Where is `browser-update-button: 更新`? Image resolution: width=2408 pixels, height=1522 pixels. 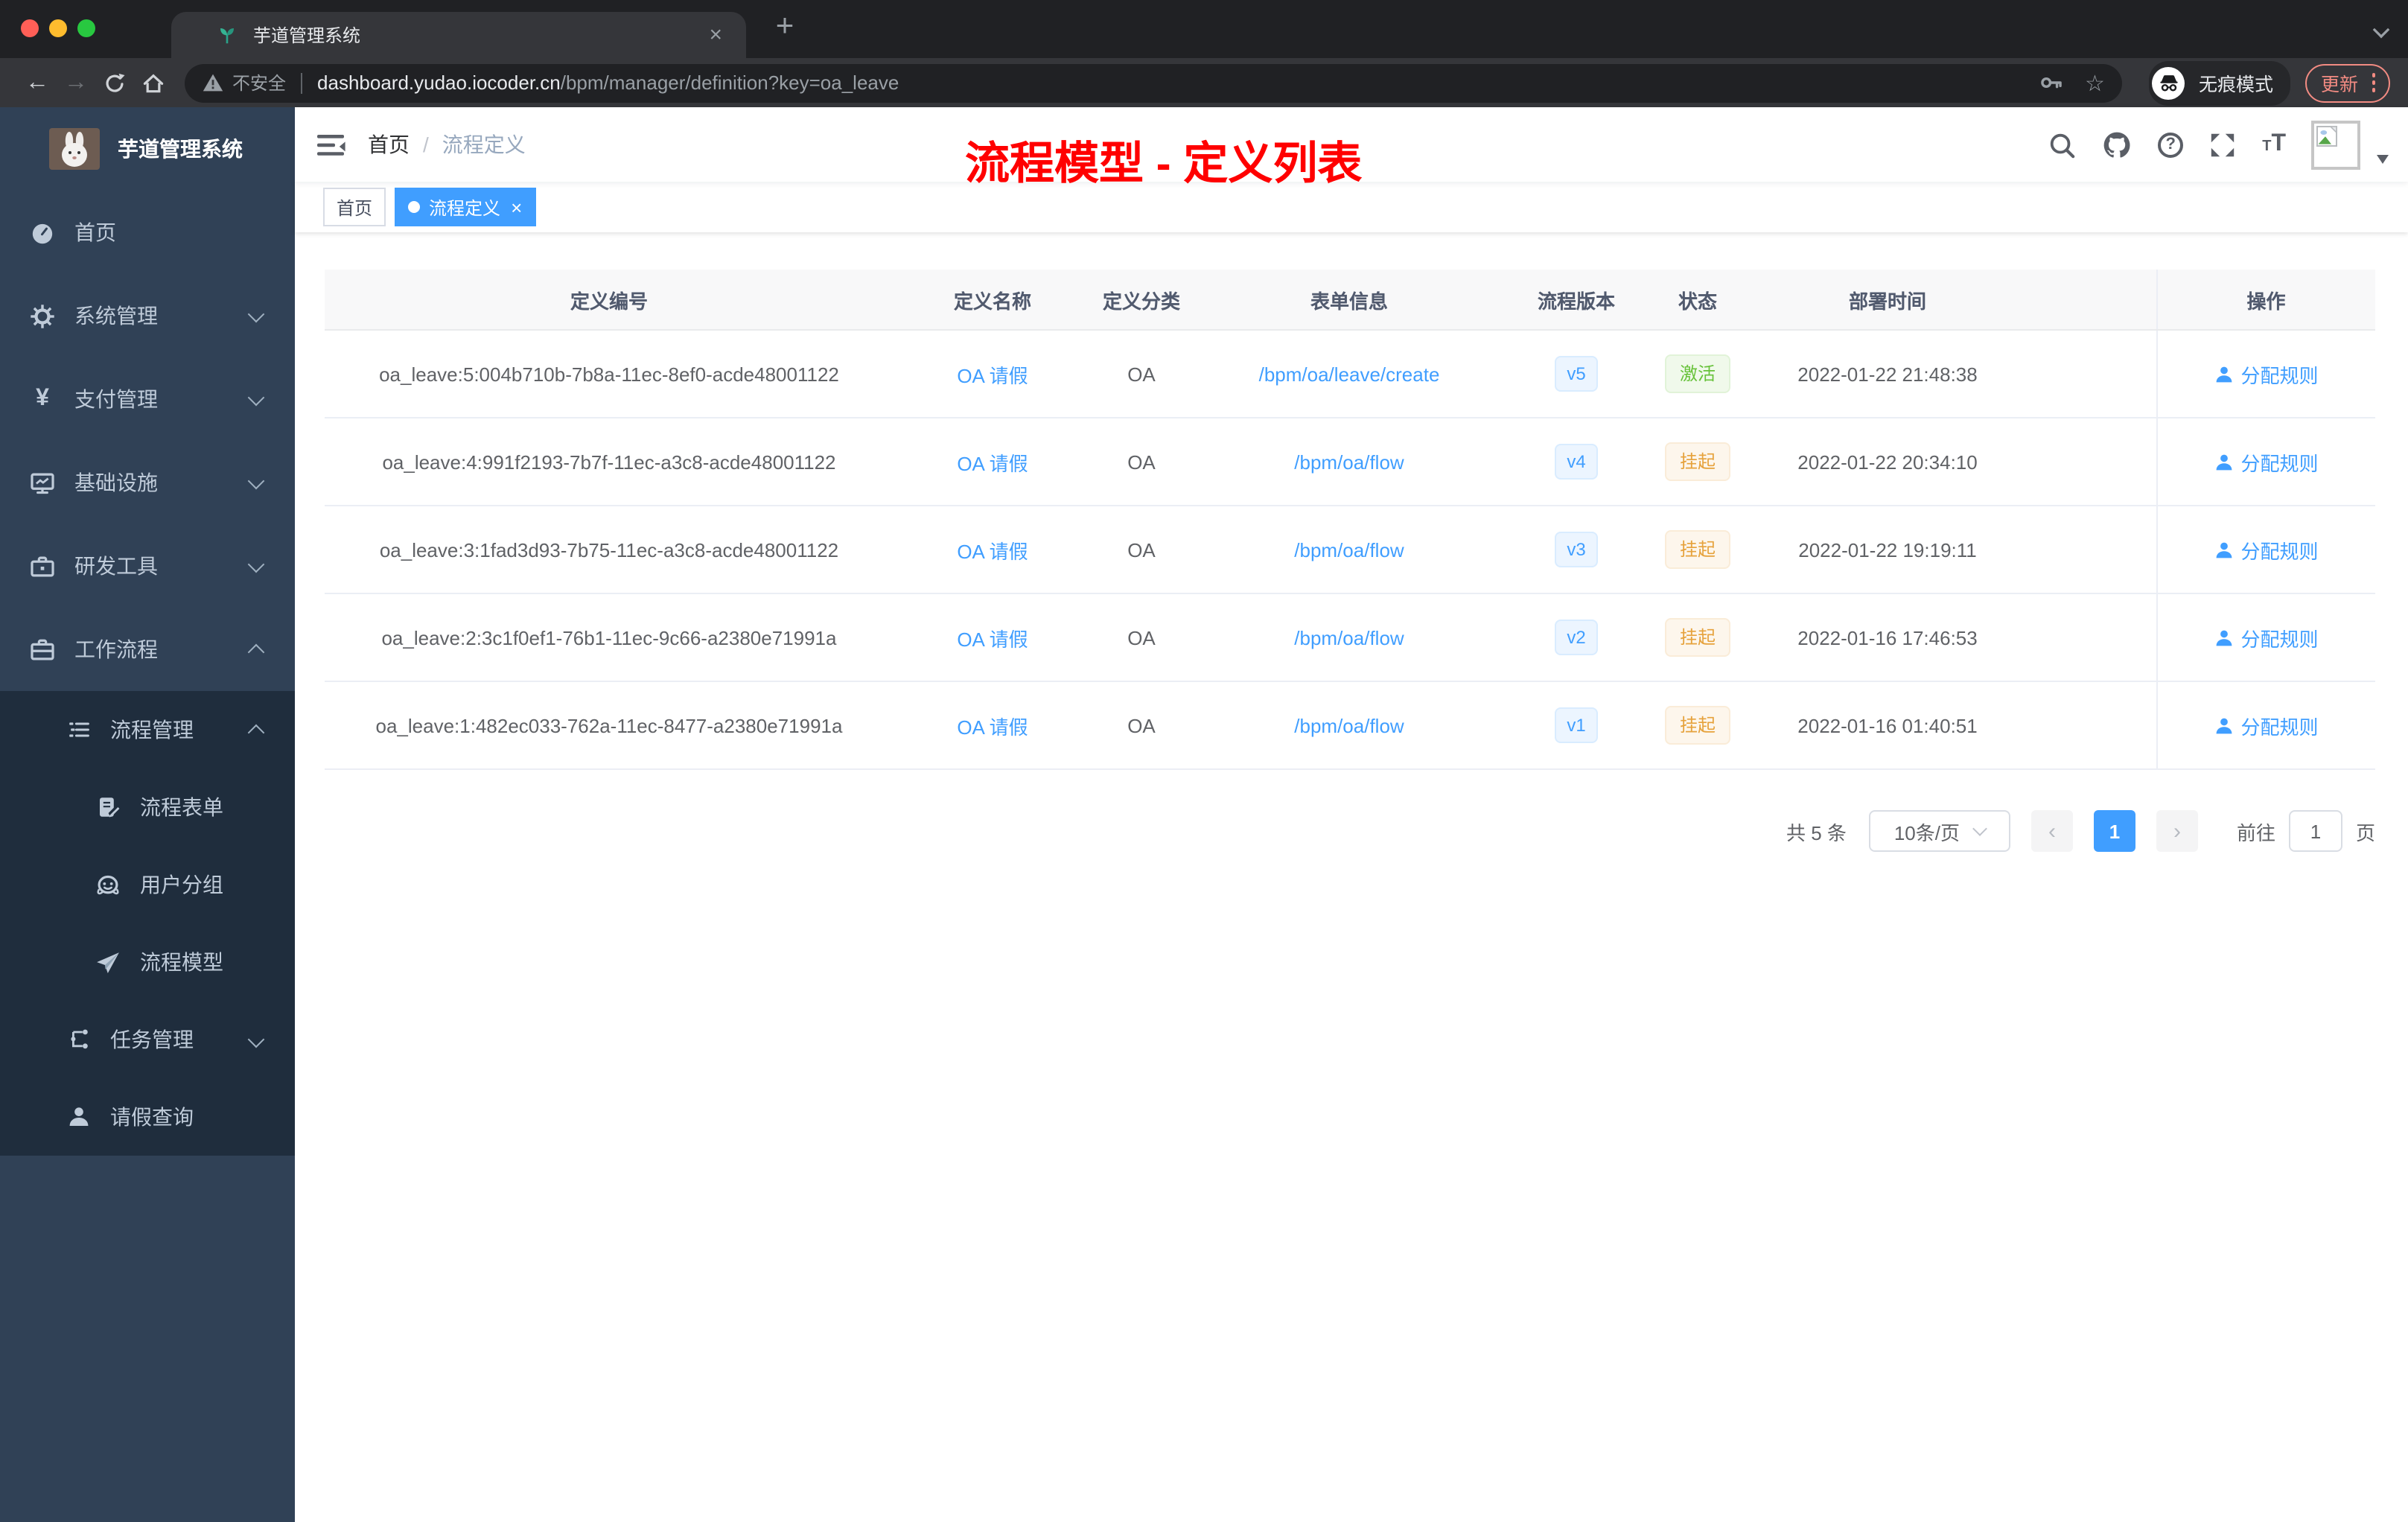 browser-update-button: 更新 is located at coordinates (2347, 82).